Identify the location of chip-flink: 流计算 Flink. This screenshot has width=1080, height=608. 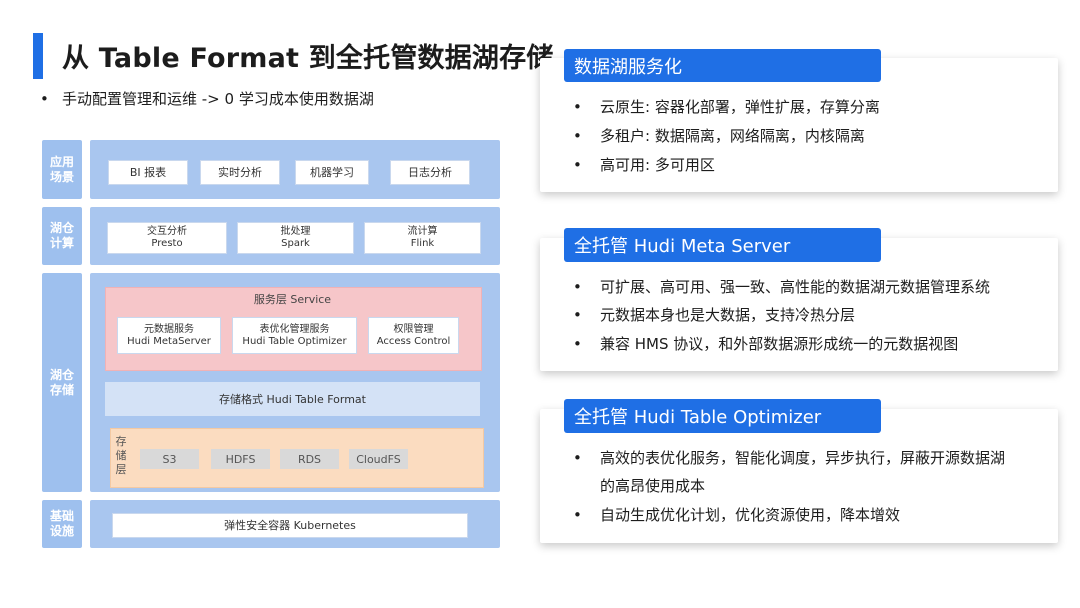
(422, 238).